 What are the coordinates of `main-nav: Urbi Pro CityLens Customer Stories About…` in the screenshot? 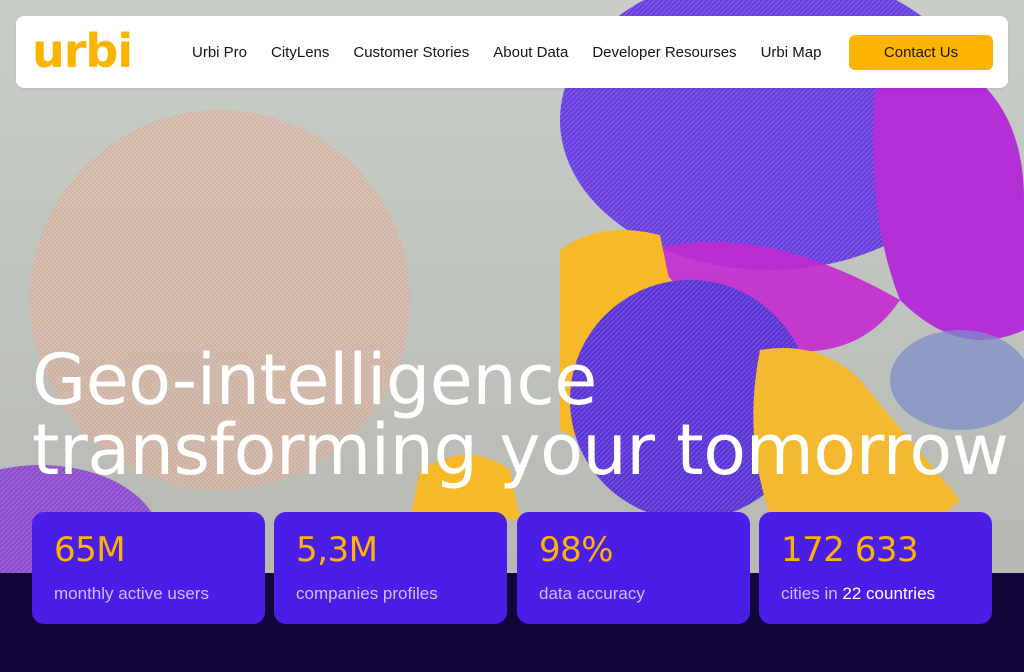 It's located at (518, 52).